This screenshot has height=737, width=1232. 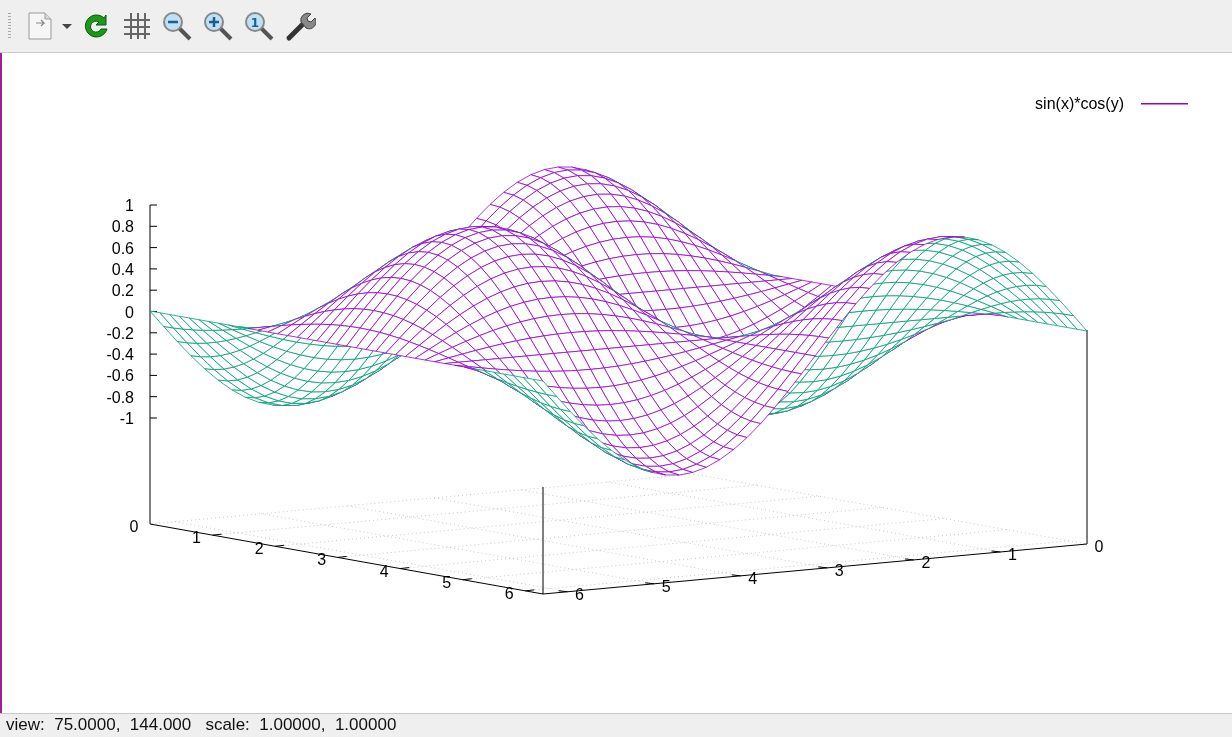 I want to click on legend-label: sin(x)*cos(y), so click(x=1079, y=103).